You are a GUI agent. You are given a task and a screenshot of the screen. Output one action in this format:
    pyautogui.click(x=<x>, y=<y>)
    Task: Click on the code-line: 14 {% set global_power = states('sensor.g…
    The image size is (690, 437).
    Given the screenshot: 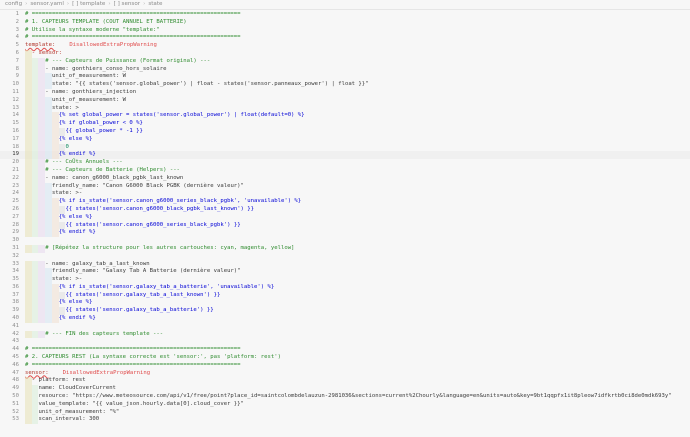 What is the action you would take?
    pyautogui.click(x=345, y=116)
    